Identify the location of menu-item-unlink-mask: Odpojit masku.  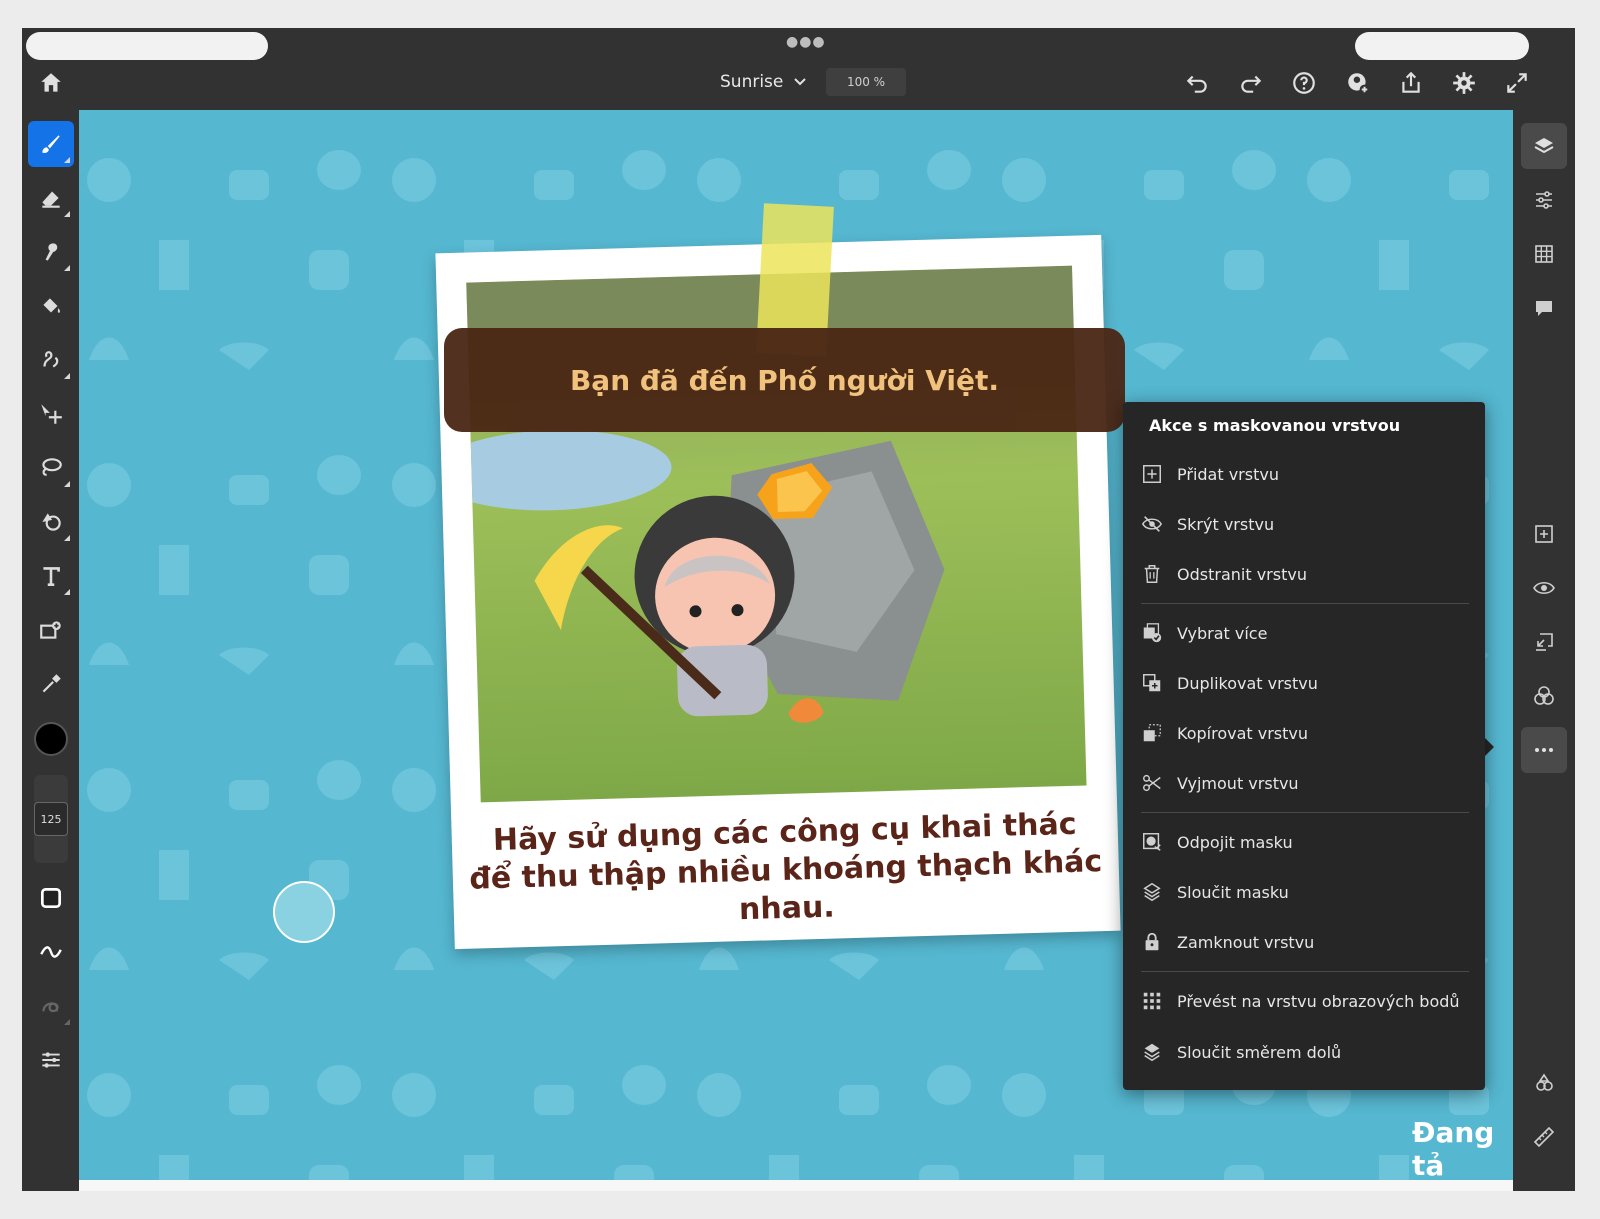
(1305, 842).